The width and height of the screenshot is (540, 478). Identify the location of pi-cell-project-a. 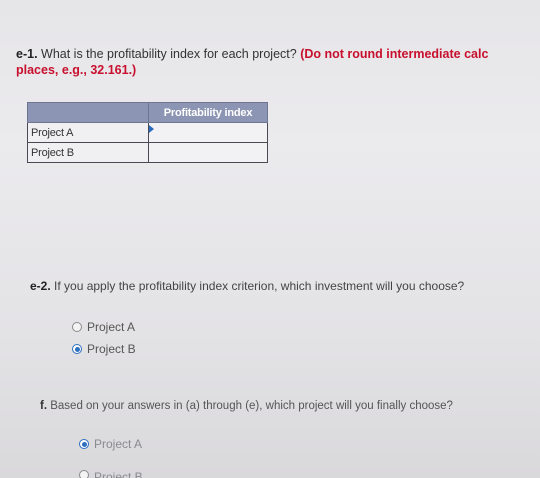
(208, 132).